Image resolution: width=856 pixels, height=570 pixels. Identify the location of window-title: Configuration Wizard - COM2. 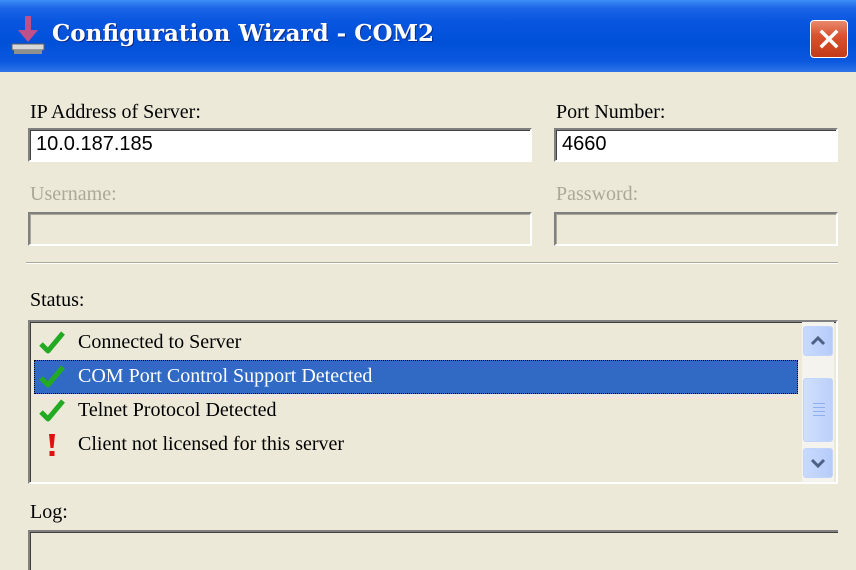
(243, 33).